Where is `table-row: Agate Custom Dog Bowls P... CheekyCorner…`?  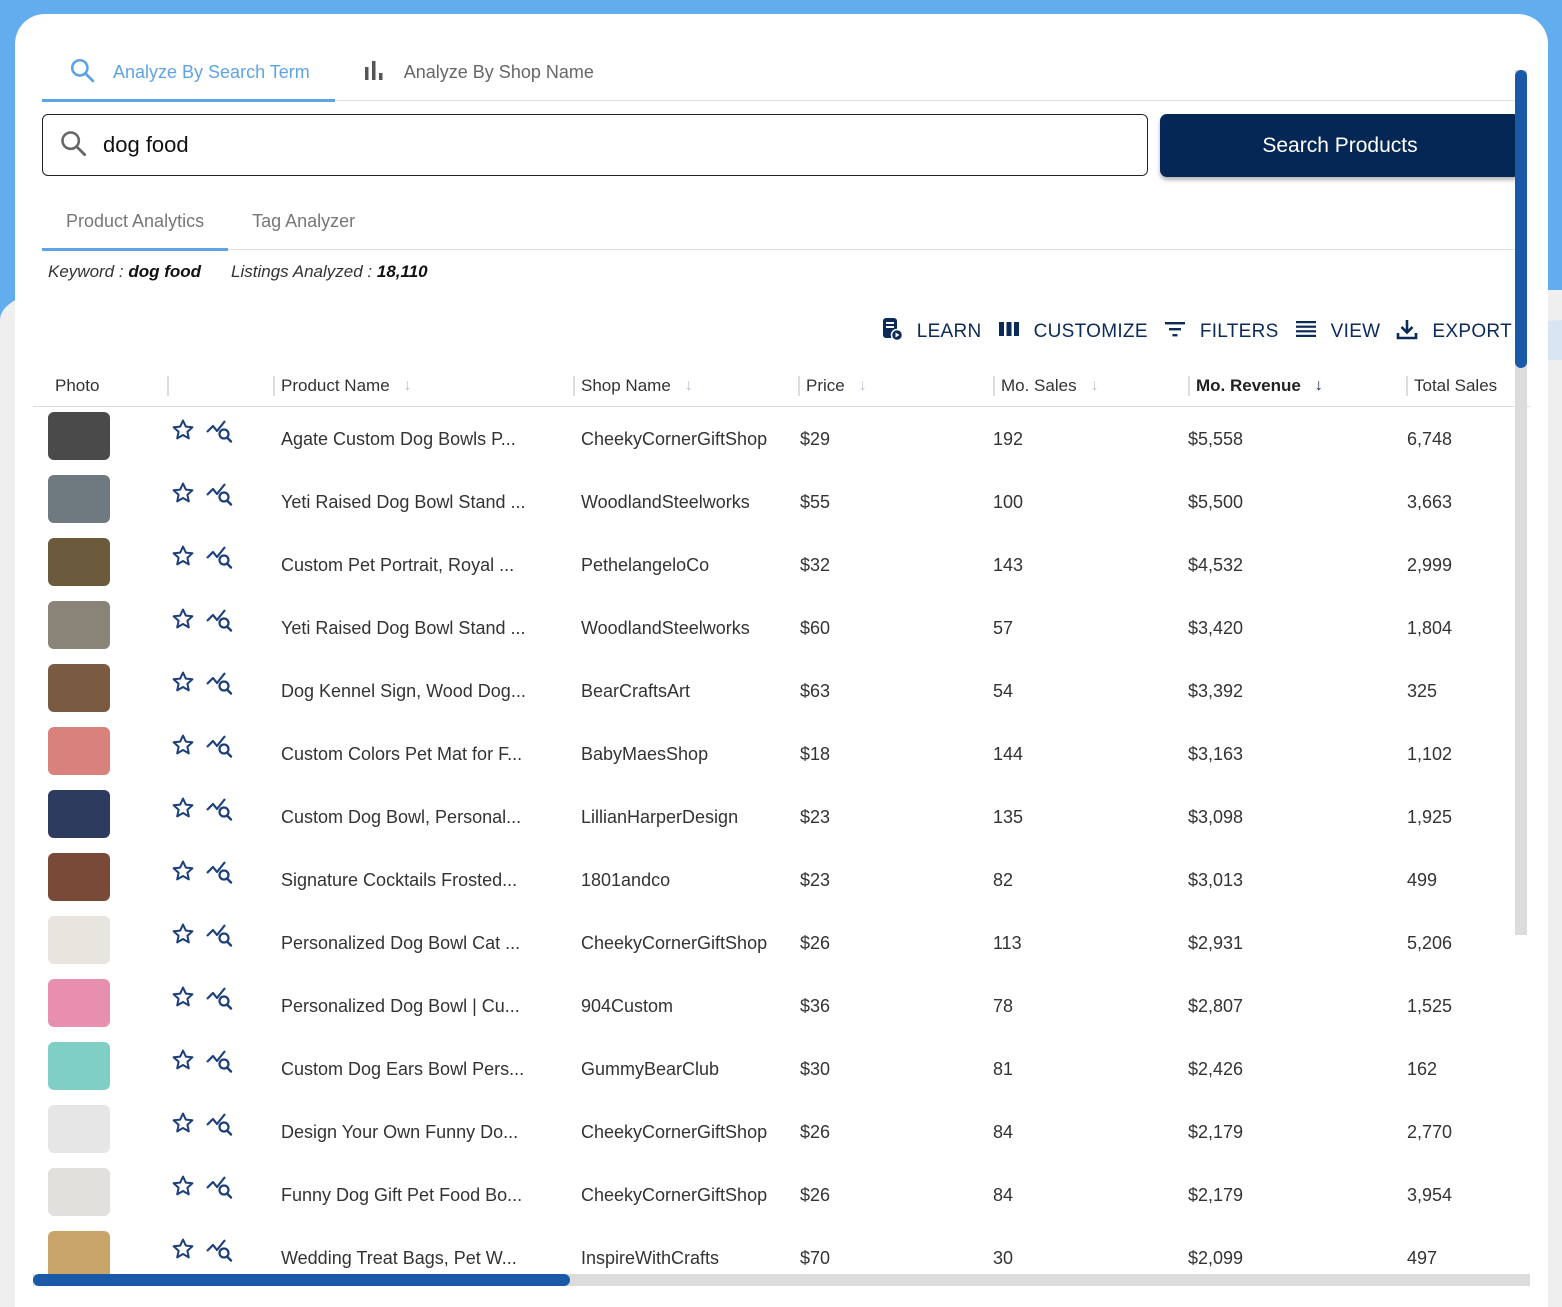
table-row: Agate Custom Dog Bowls P... CheekyCorner… is located at coordinates (773, 439).